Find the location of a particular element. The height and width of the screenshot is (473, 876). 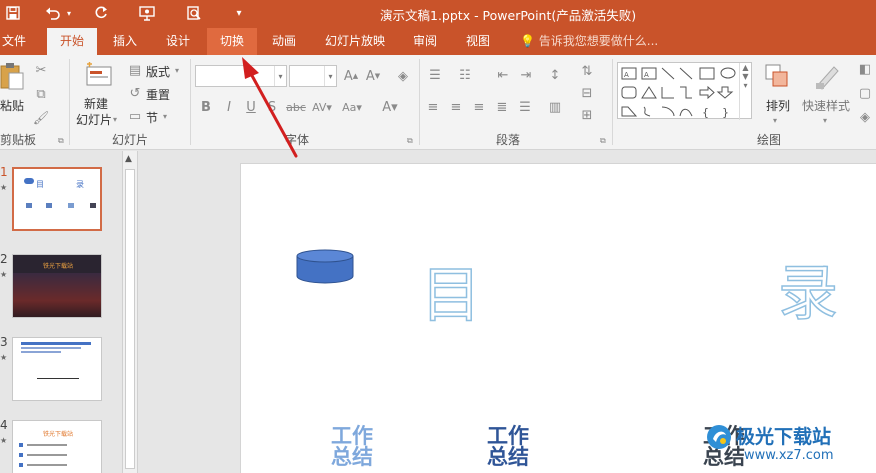

clipboard-launcher-icon: ⧉ is located at coordinates (61, 141).